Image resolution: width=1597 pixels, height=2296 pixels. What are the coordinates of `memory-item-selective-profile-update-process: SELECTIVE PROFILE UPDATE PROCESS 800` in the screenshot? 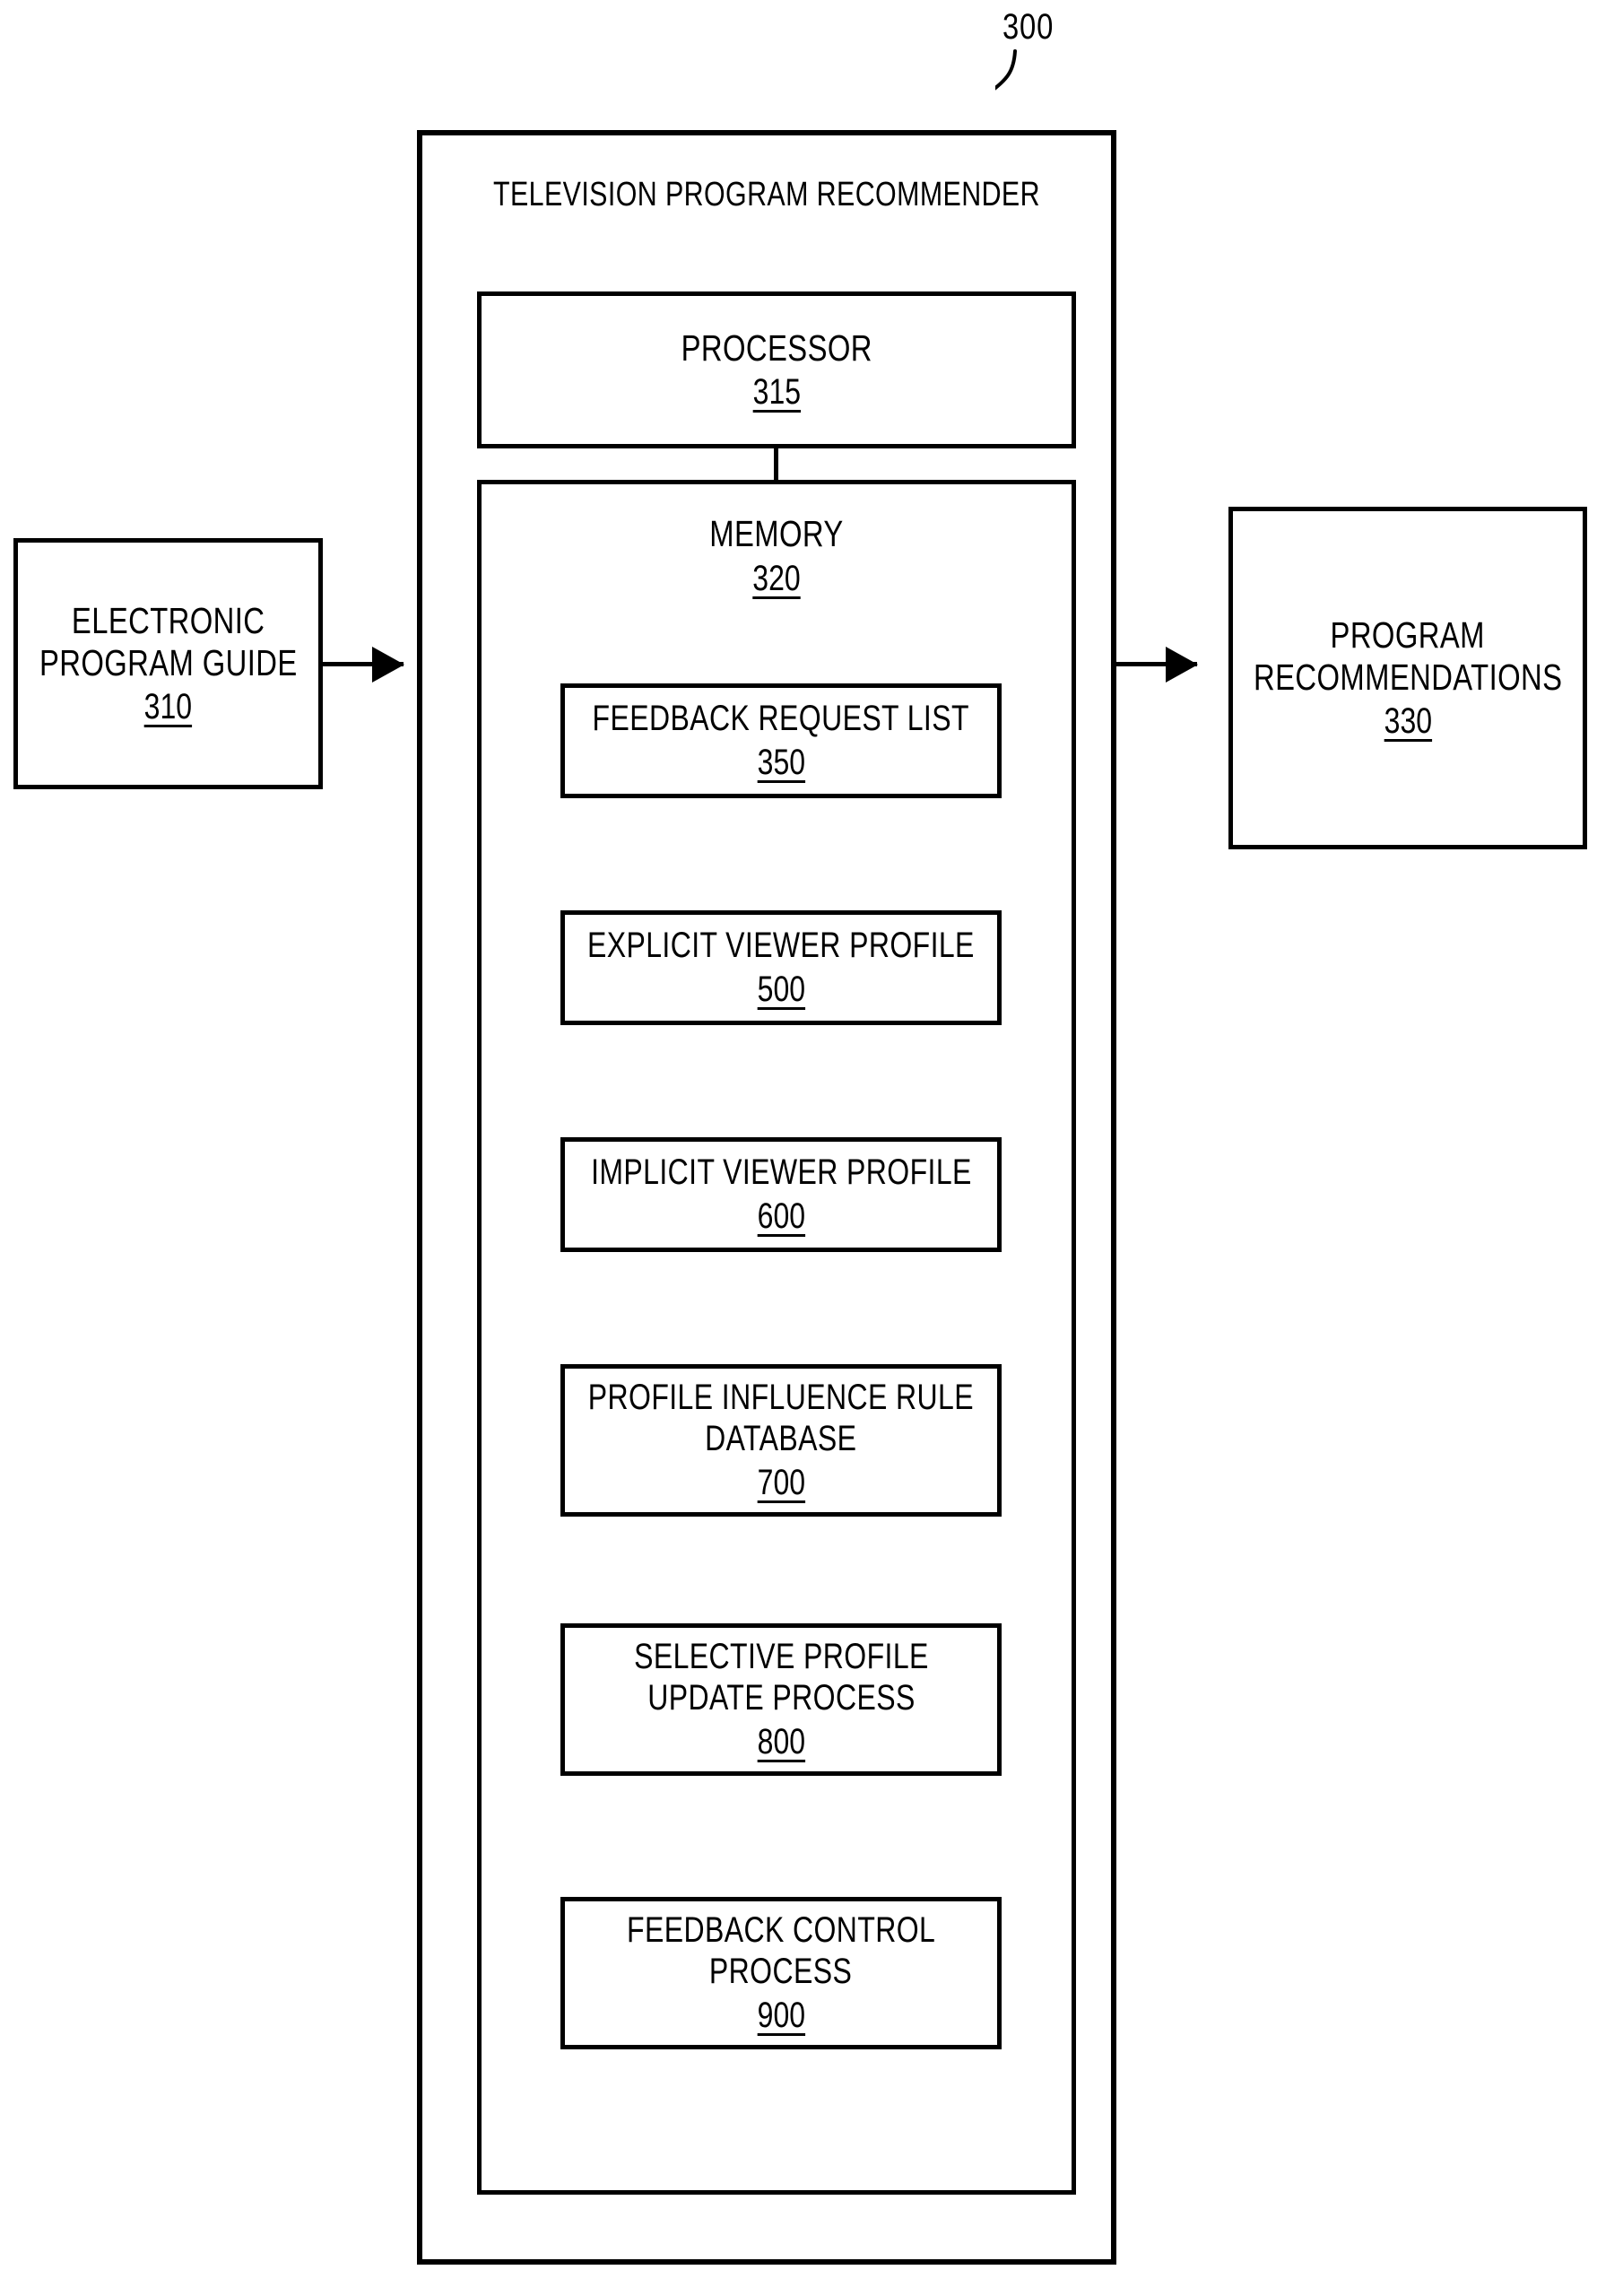 It's located at (781, 1699).